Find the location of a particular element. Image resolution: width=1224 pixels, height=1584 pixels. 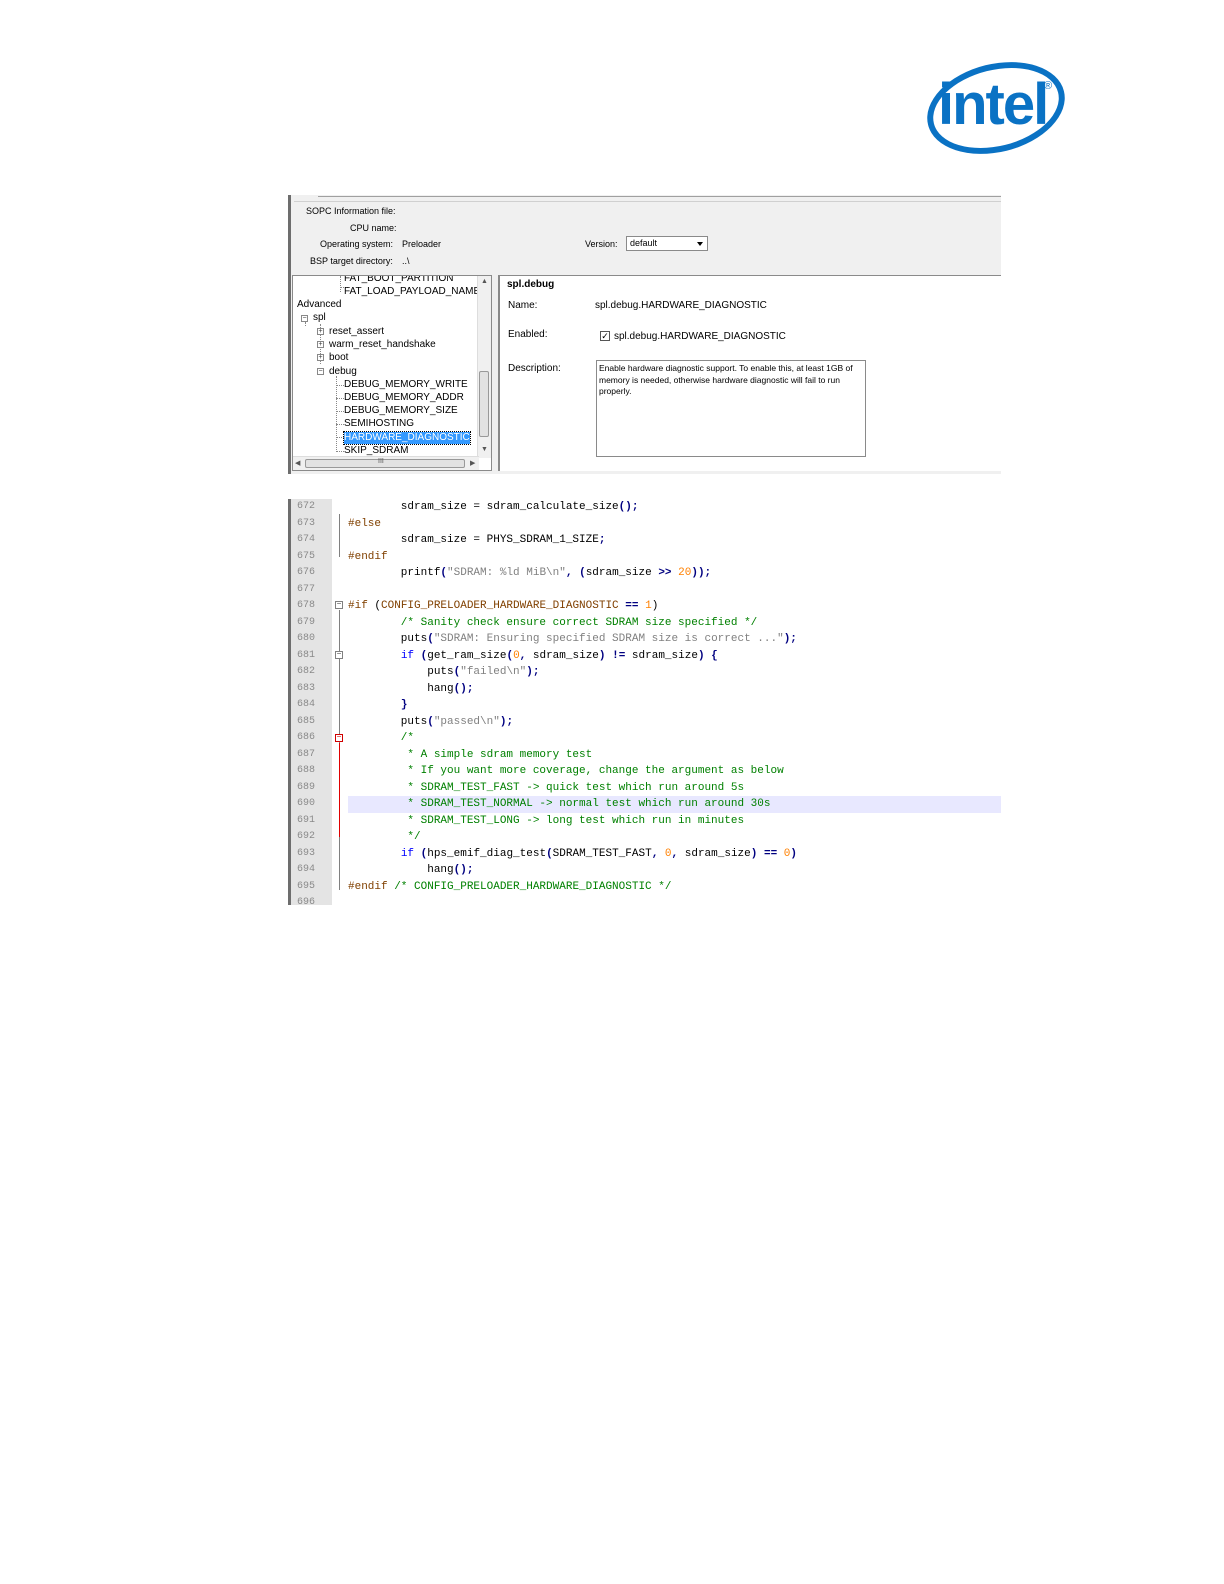

code-text: sdram_size = PHYS_SDRAM_1_SIZE; is located at coordinates (477, 540).